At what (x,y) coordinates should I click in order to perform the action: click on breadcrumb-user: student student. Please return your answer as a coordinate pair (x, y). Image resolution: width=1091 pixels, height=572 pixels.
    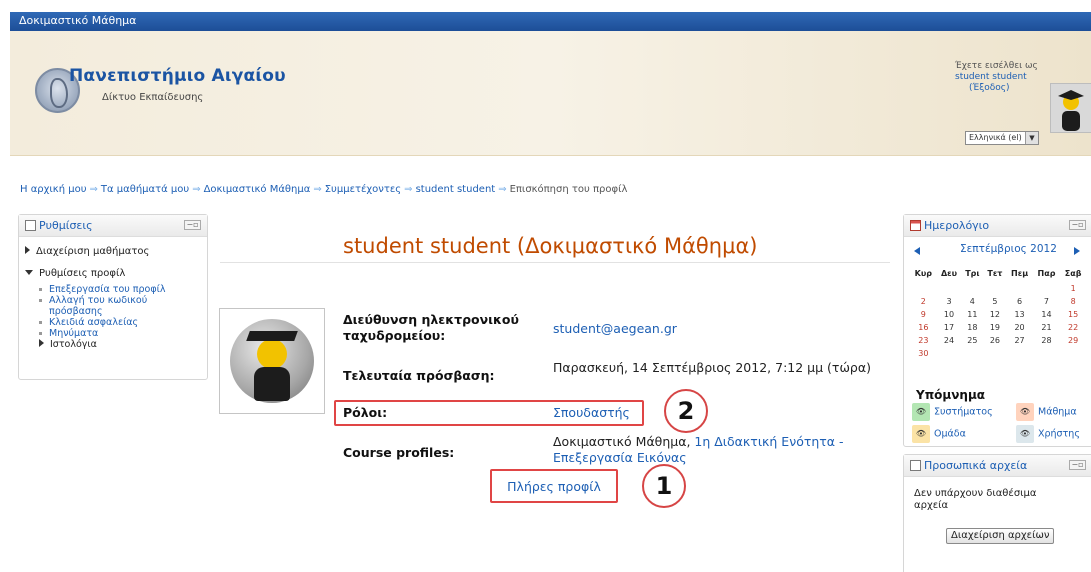
    Looking at the image, I should click on (456, 189).